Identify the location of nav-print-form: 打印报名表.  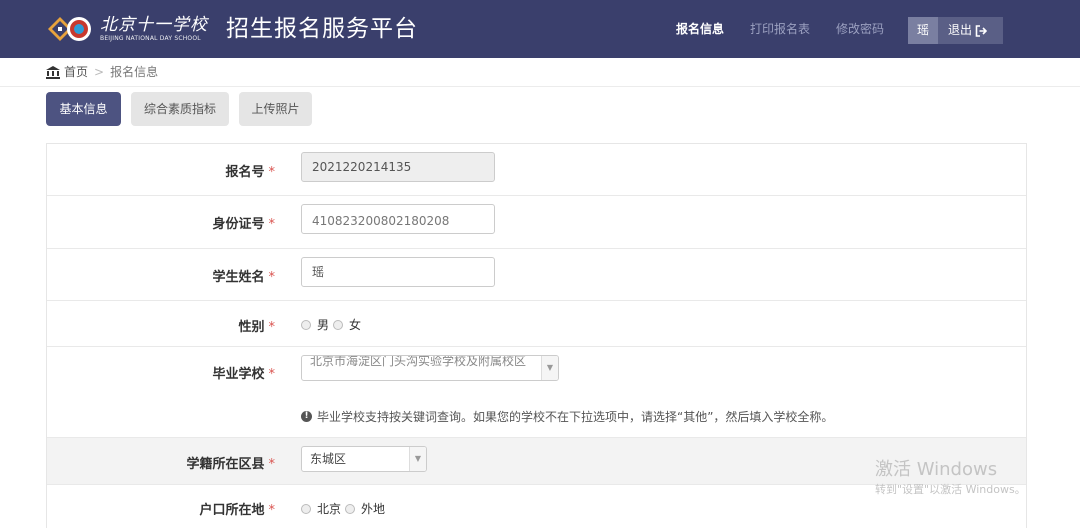
(780, 29).